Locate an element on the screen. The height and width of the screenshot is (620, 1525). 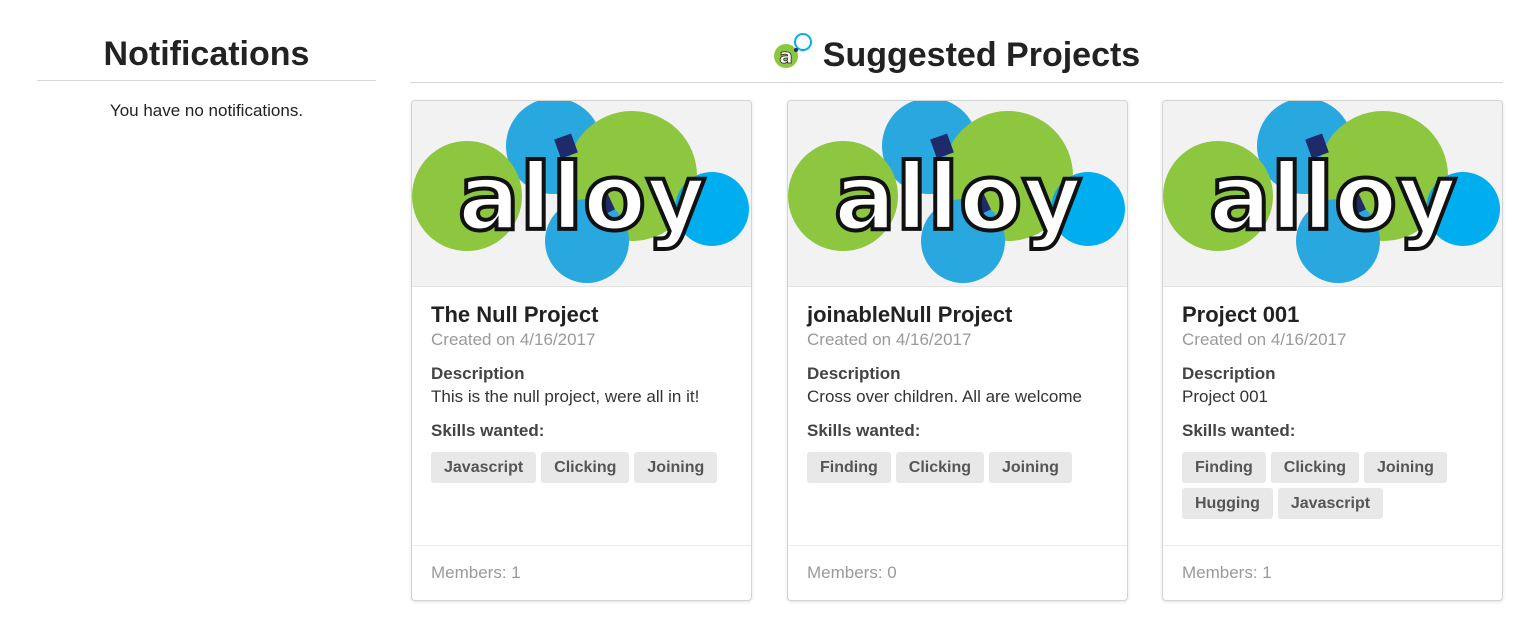
skills-tag-list: Javascript Clicking Joining is located at coordinates (581, 467).